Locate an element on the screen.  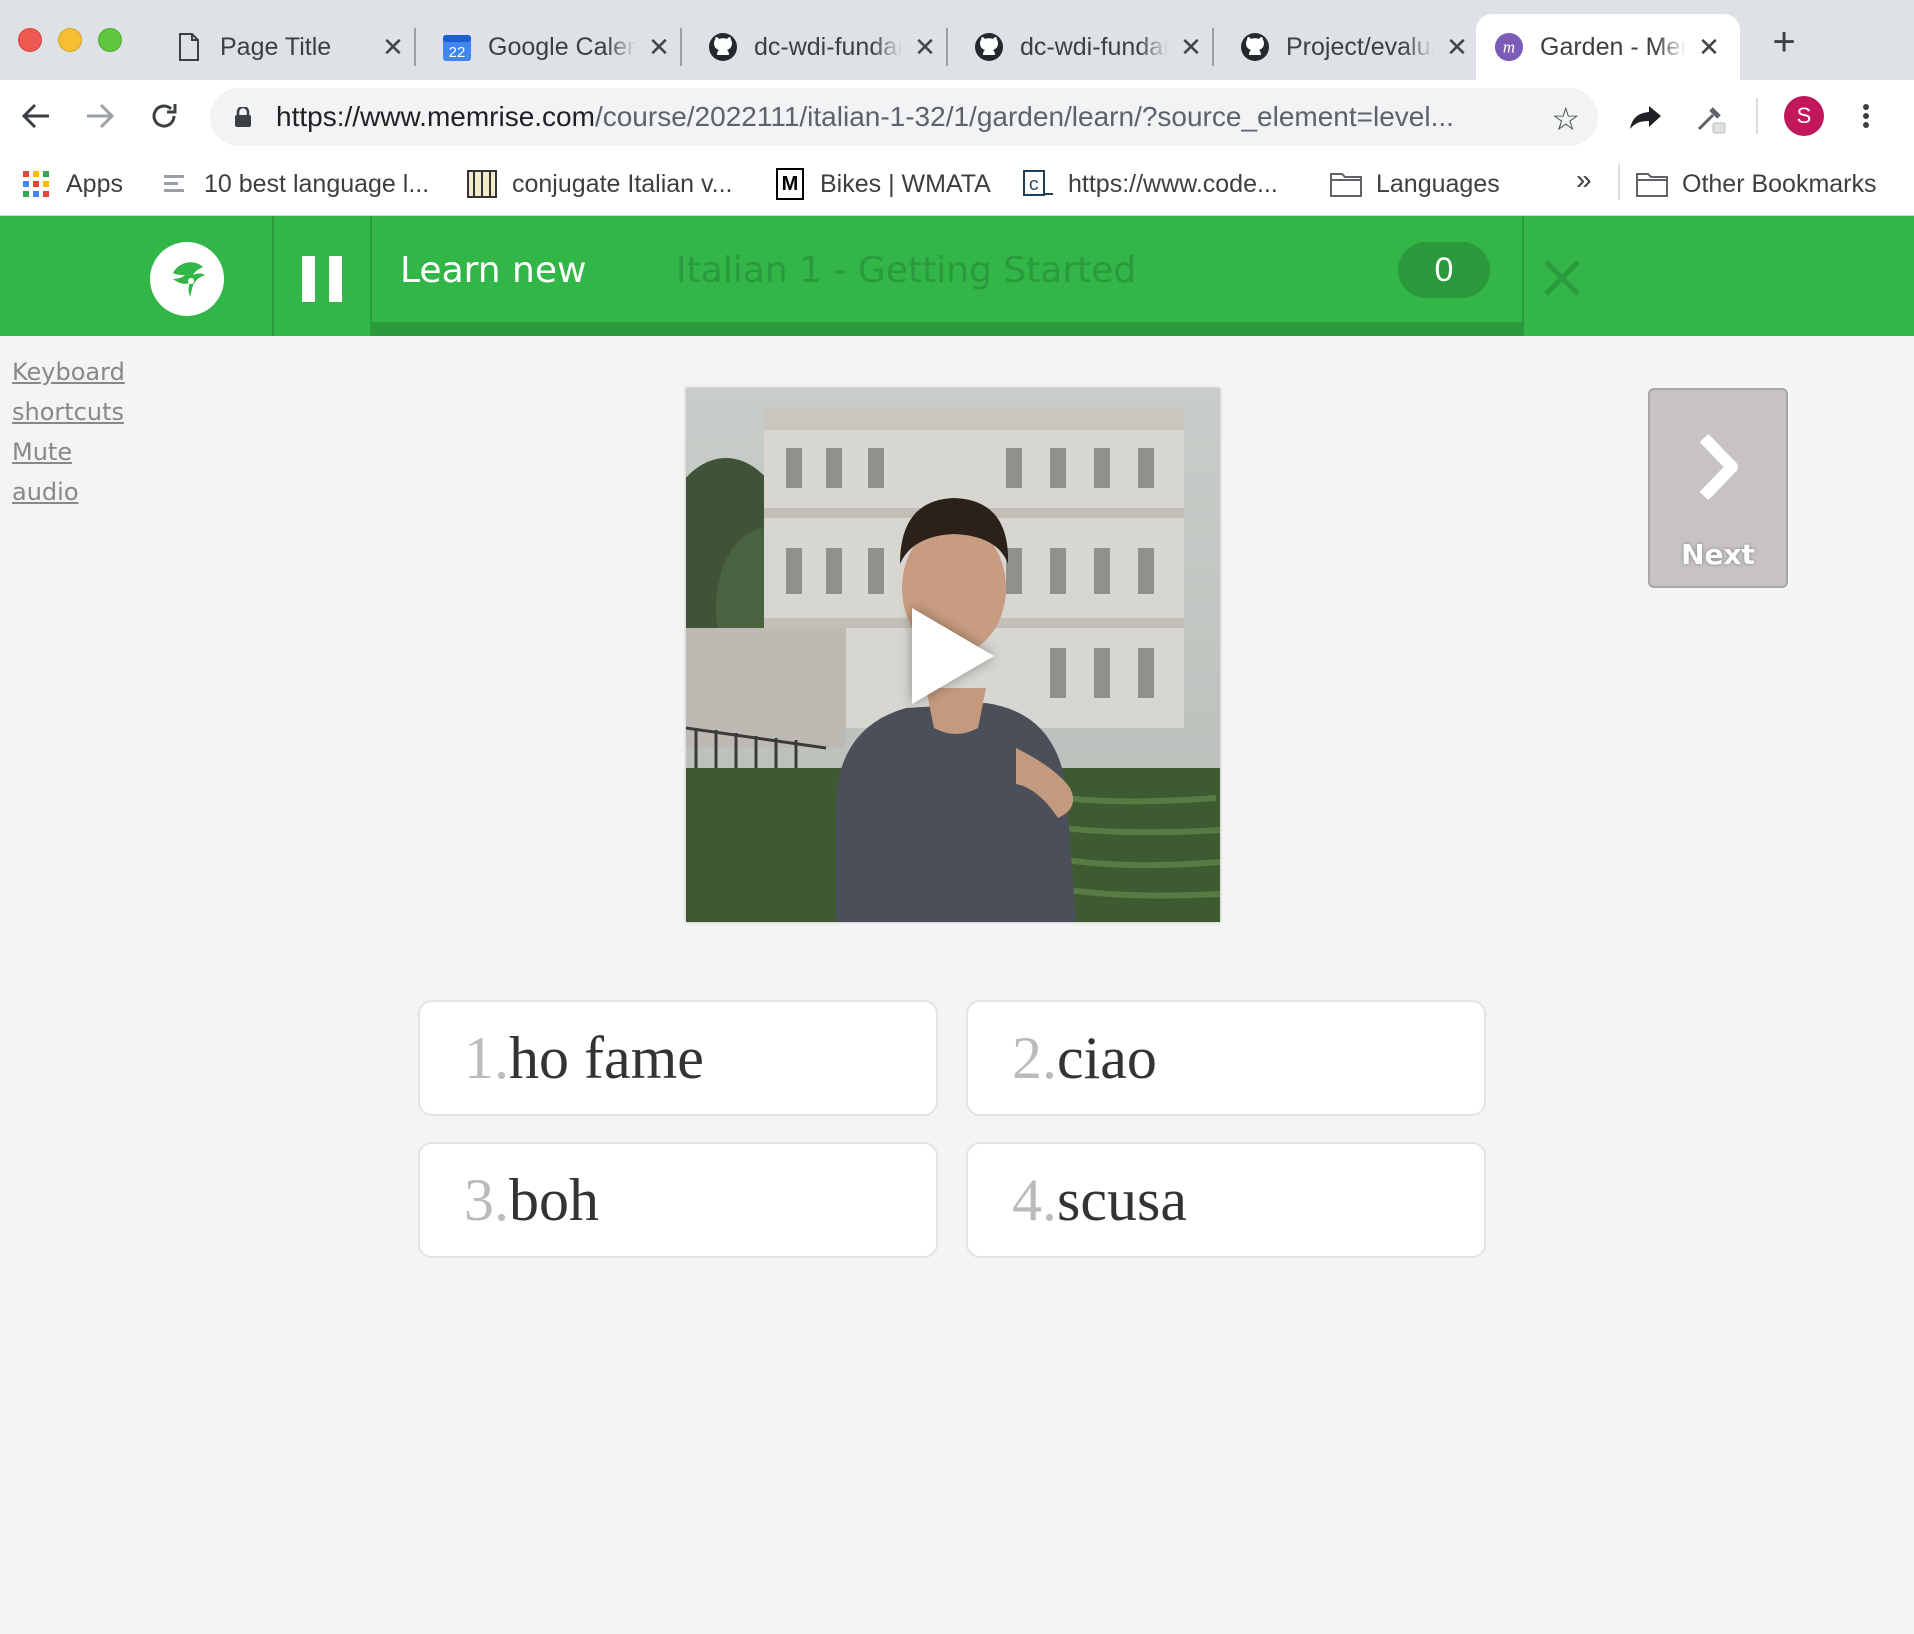
tab-github-2: dc-wdi-fundamentals ✕ is located at coordinates (1089, 47).